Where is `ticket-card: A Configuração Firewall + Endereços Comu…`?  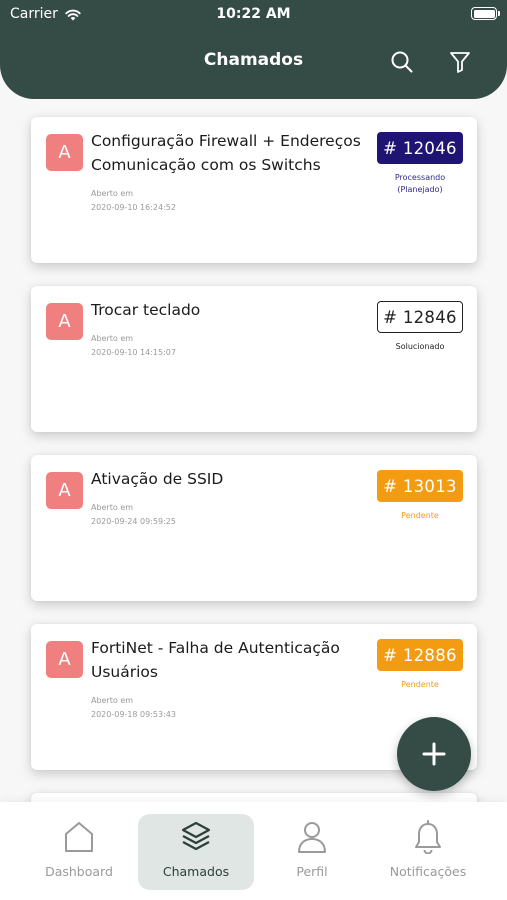 ticket-card: A Configuração Firewall + Endereços Comu… is located at coordinates (254, 190).